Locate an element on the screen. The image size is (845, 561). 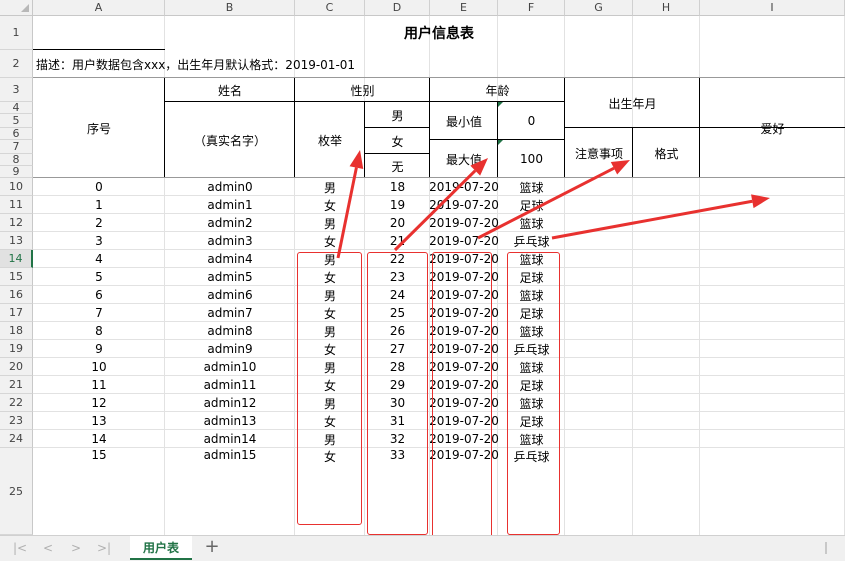
table-cell-name: admin10 is located at coordinates (230, 367).